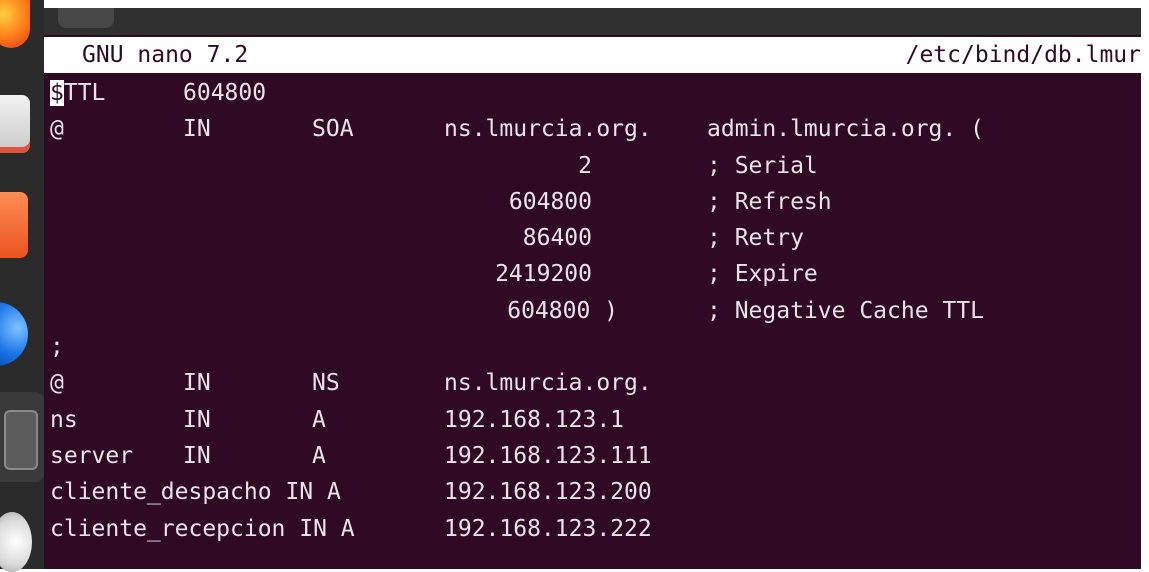 Image resolution: width=1149 pixels, height=572 pixels. What do you see at coordinates (15, 124) in the screenshot?
I see `files-icon` at bounding box center [15, 124].